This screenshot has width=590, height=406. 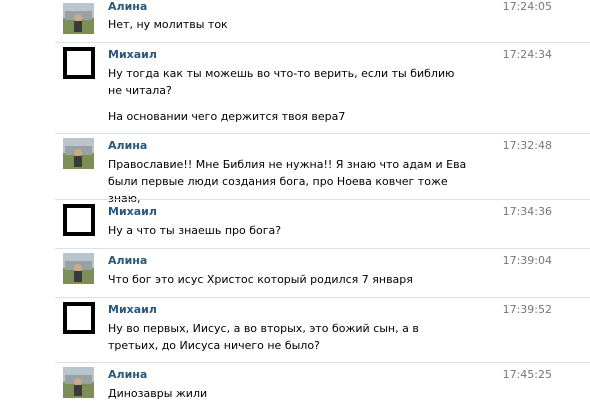 What do you see at coordinates (227, 116) in the screenshot?
I see `message-text: На основании чего держится твоя вера7` at bounding box center [227, 116].